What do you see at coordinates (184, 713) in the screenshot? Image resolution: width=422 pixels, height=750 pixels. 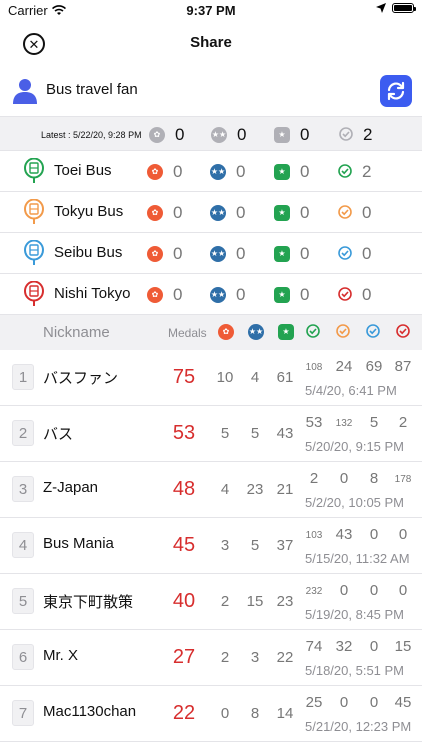 I see `rank-total-medals: 22` at bounding box center [184, 713].